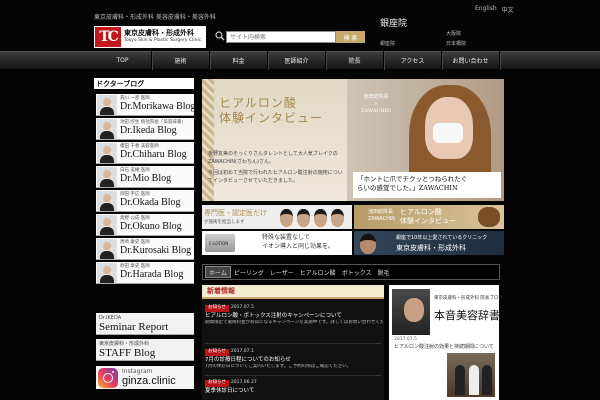 This screenshot has height=400, width=600. I want to click on main-nav: TOP 施術 料金 医師紹介 院長 アクセス お問い合わせ, so click(300, 60).